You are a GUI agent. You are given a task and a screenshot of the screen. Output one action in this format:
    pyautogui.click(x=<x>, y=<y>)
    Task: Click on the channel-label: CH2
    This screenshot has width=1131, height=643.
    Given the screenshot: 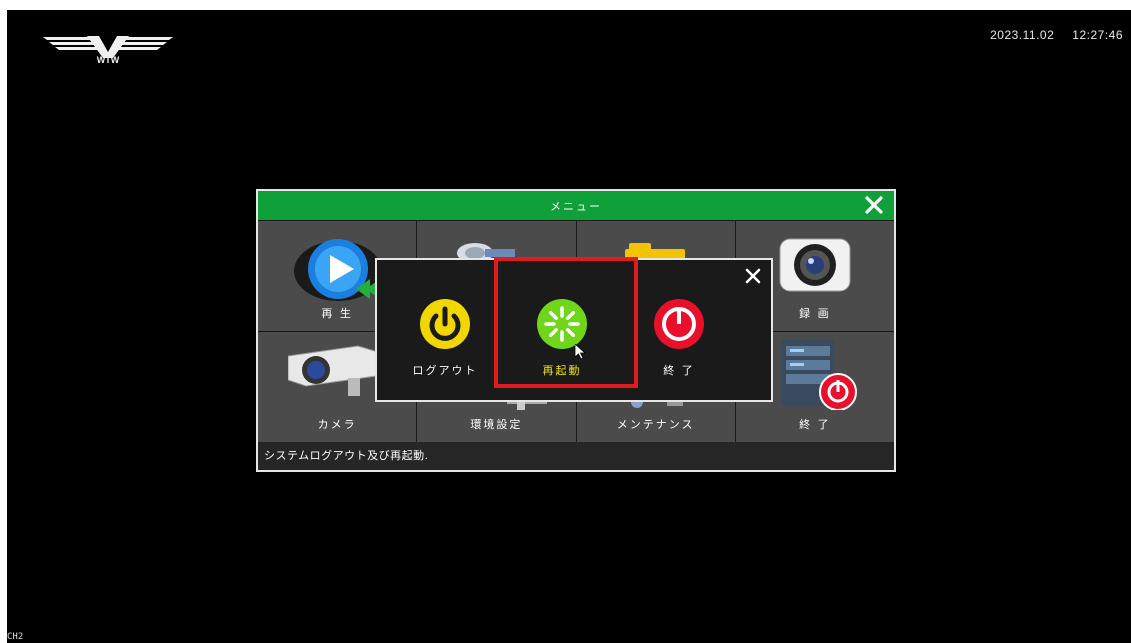 What is the action you would take?
    pyautogui.click(x=15, y=637)
    